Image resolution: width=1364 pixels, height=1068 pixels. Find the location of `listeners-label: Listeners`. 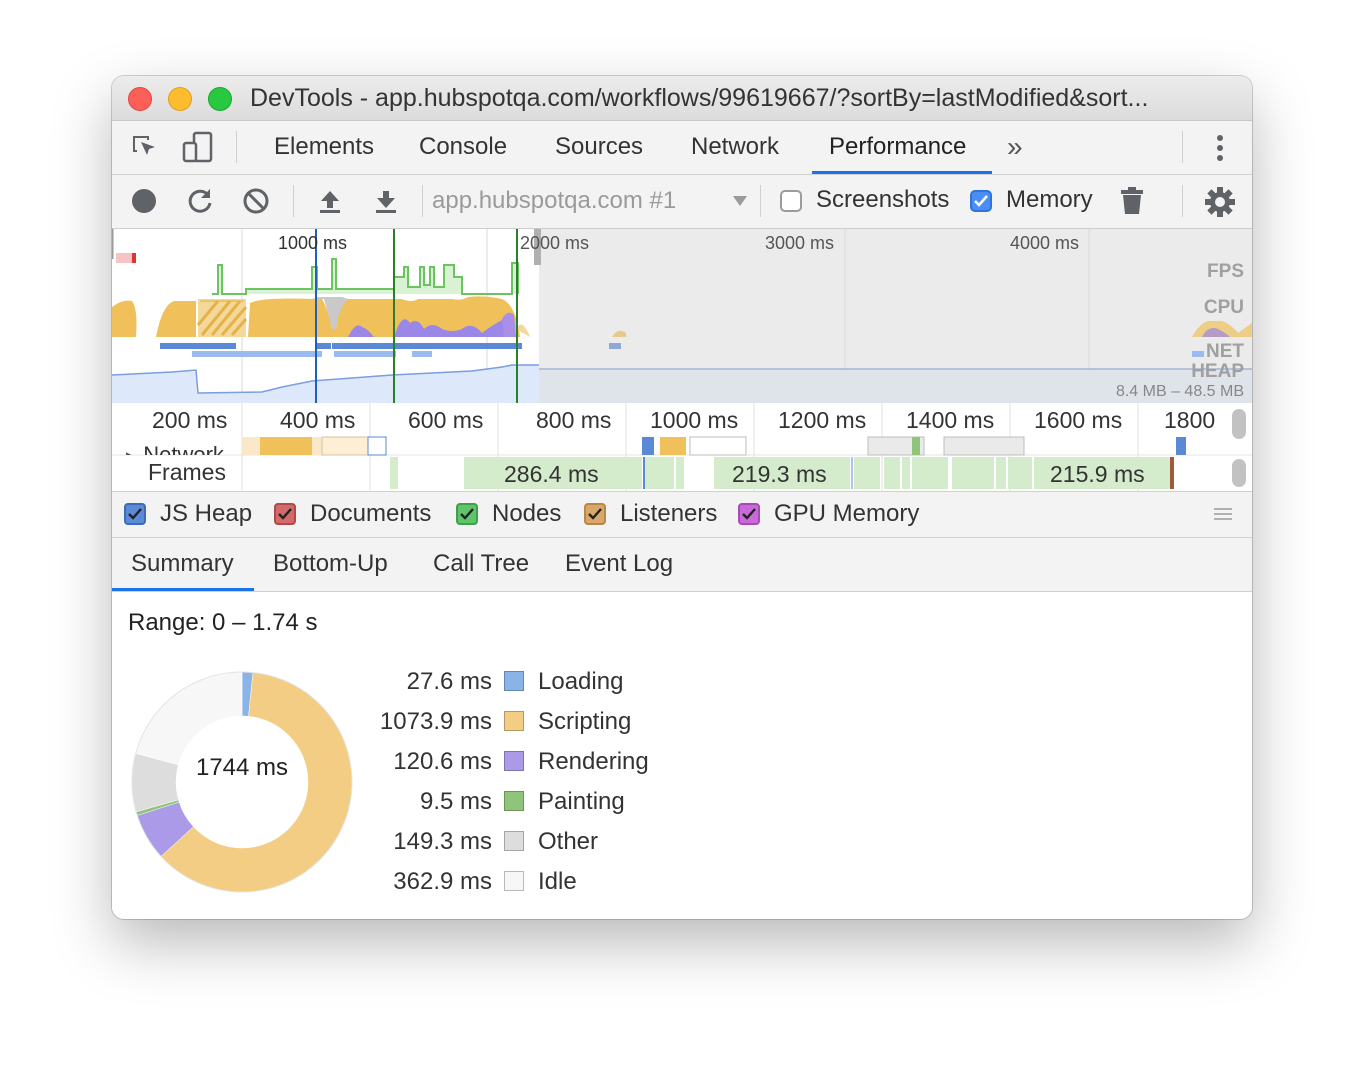

listeners-label: Listeners is located at coordinates (669, 513).